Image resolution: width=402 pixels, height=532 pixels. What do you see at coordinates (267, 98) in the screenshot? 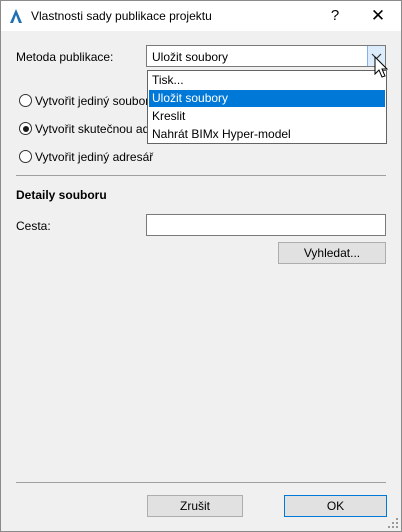
I see `option-save-files: Uložit soubory` at bounding box center [267, 98].